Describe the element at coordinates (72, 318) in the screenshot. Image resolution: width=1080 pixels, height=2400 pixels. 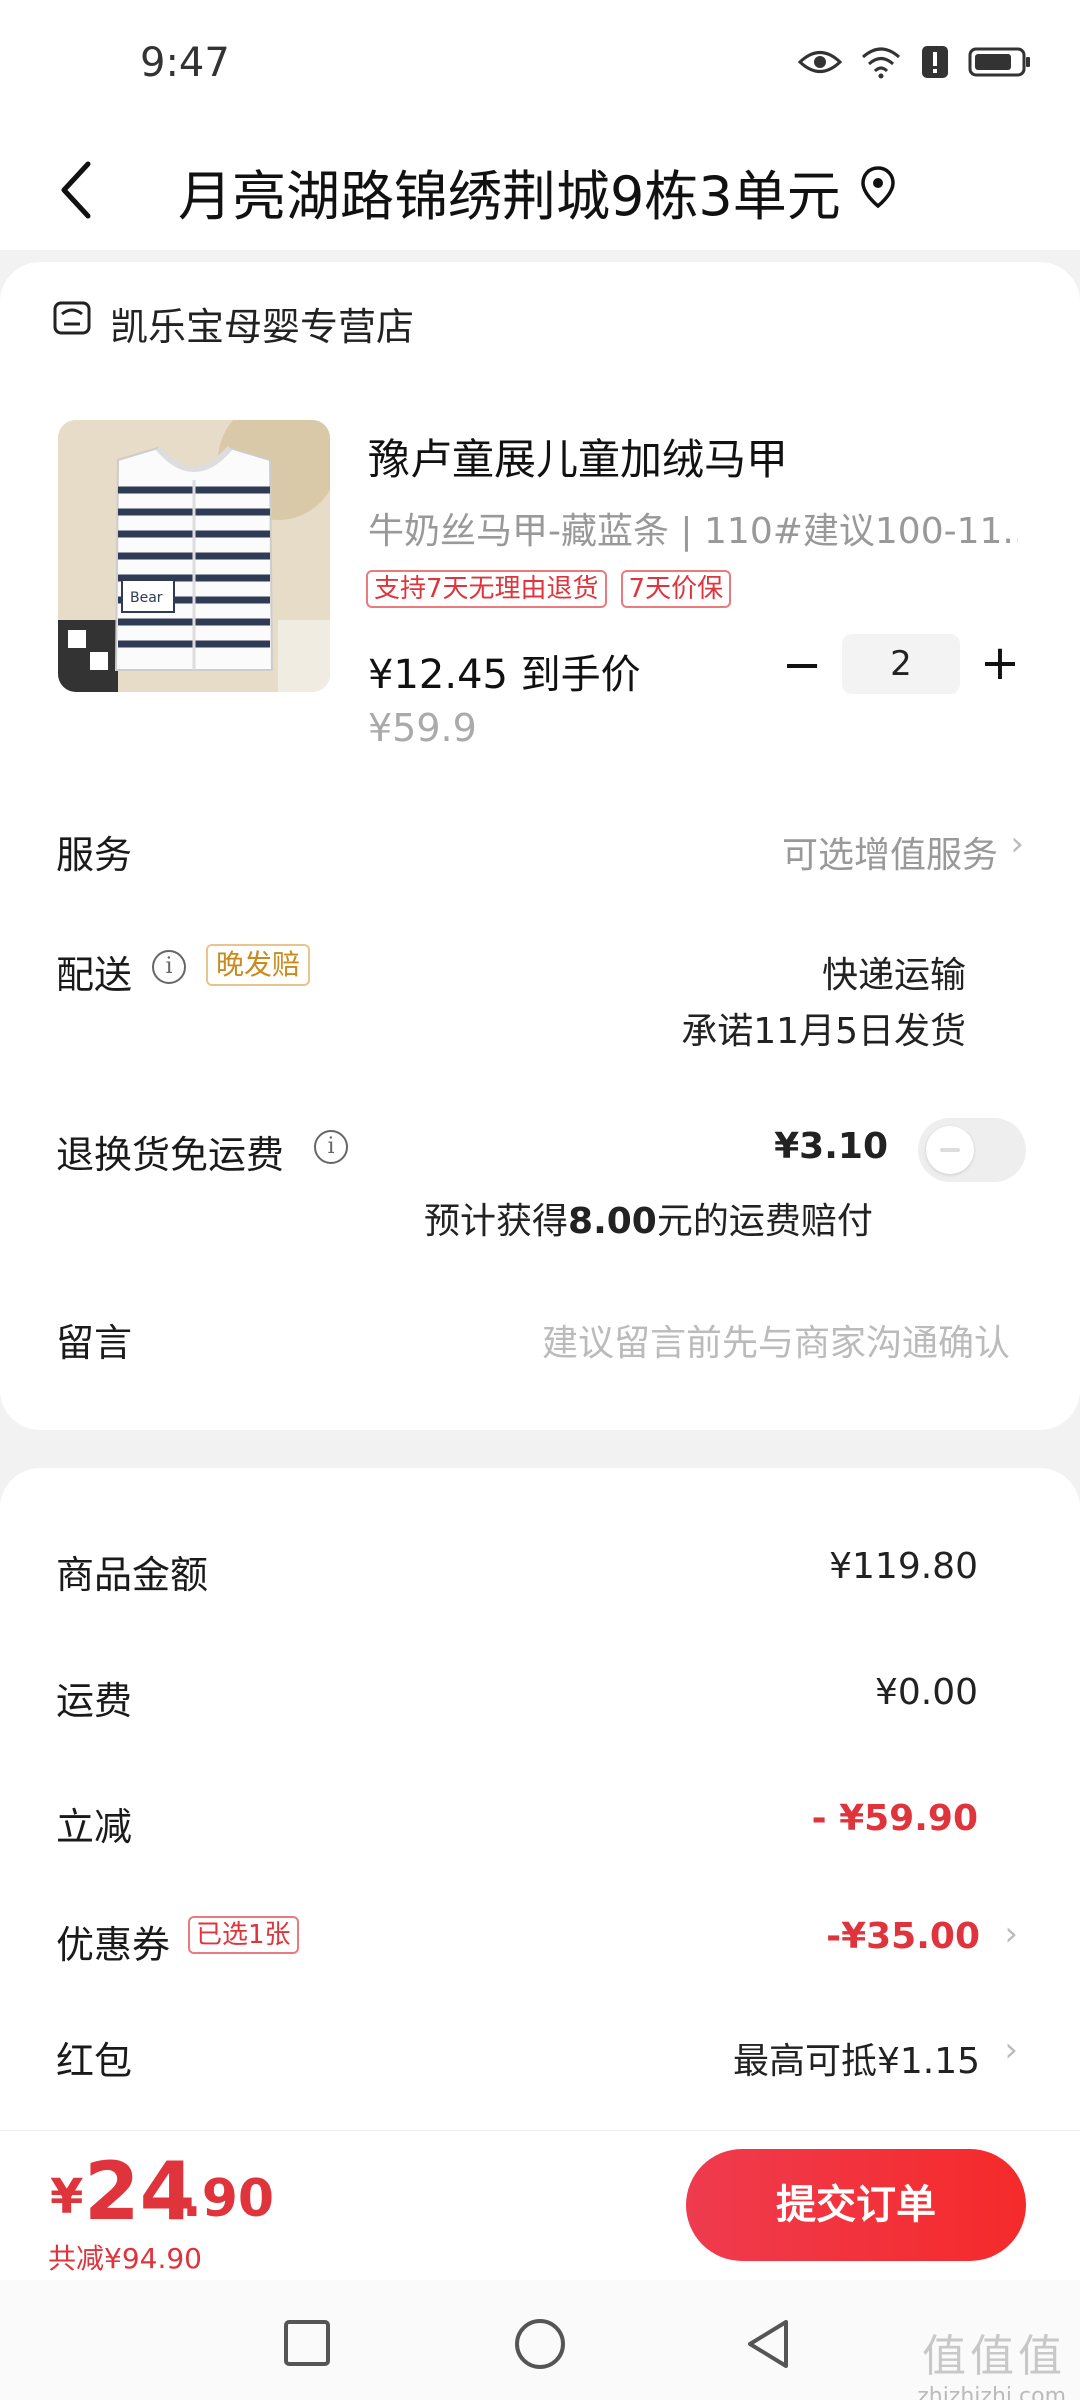
I see `store-icon` at that location.